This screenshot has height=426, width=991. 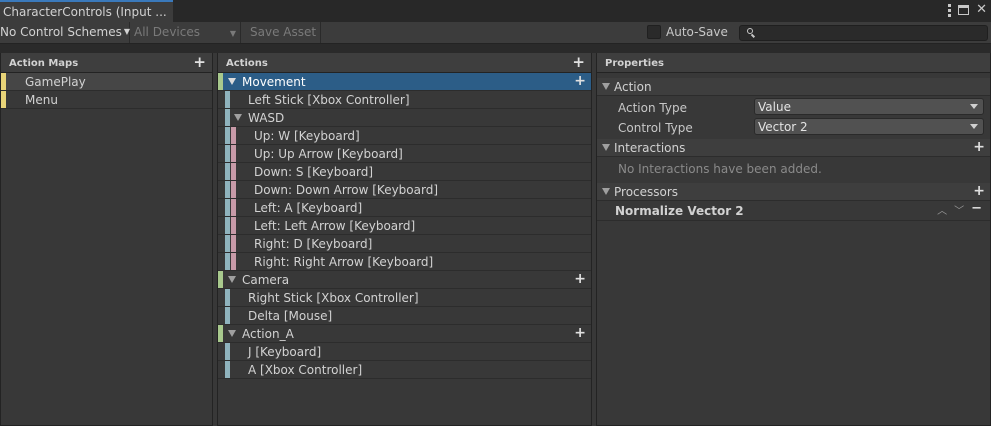 What do you see at coordinates (578, 62) in the screenshot?
I see `add-action-icon: +` at bounding box center [578, 62].